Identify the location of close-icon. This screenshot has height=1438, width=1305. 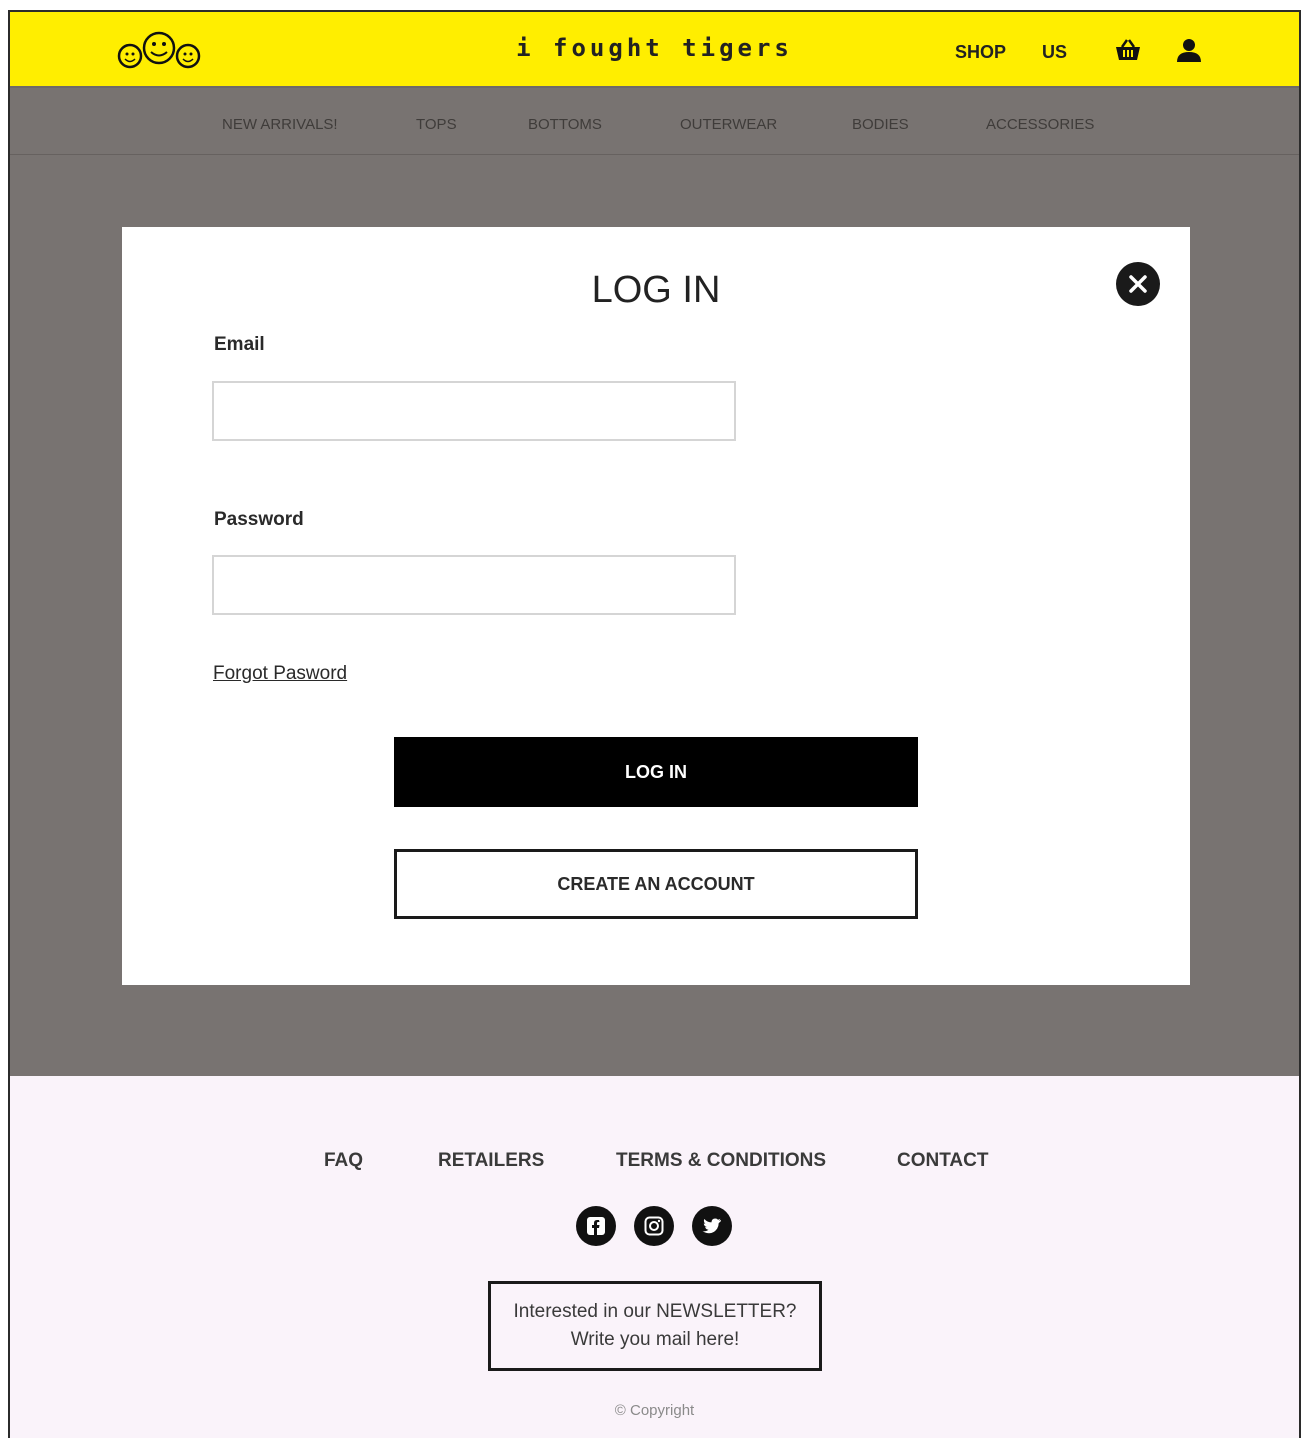
(1138, 284).